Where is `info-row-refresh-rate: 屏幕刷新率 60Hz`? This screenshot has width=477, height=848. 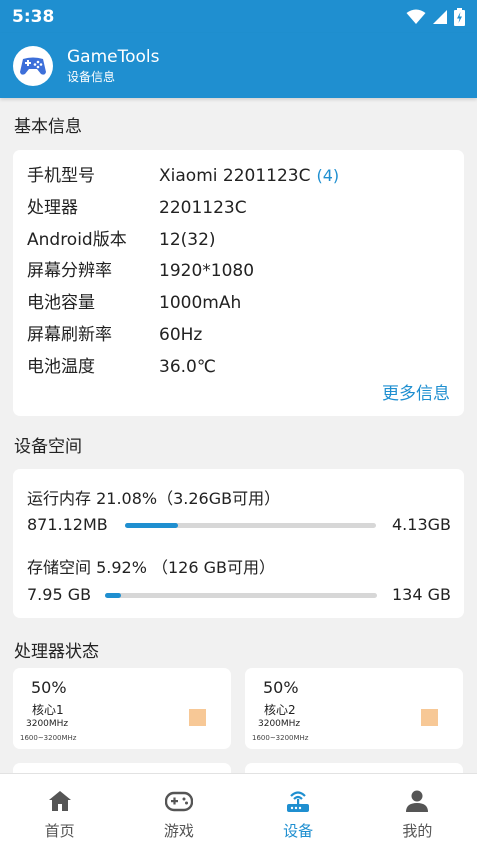
info-row-refresh-rate: 屏幕刷新率 60Hz is located at coordinates (237, 335).